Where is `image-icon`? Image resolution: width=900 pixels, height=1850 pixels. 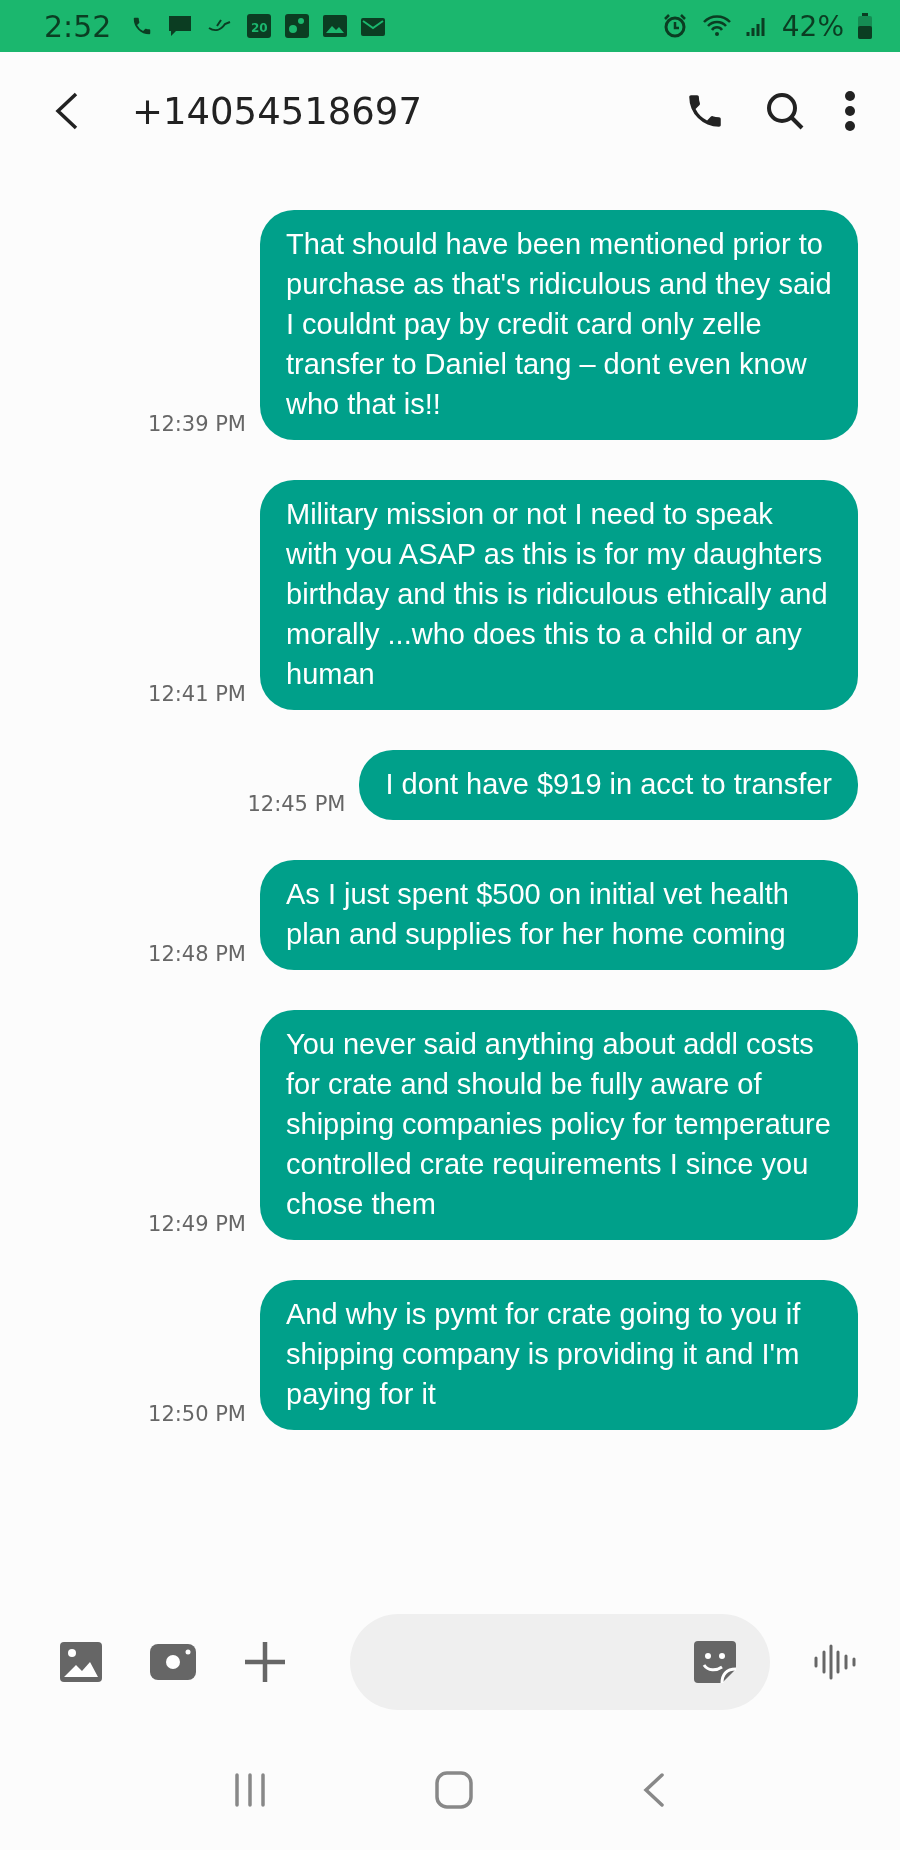
image-icon is located at coordinates (335, 26).